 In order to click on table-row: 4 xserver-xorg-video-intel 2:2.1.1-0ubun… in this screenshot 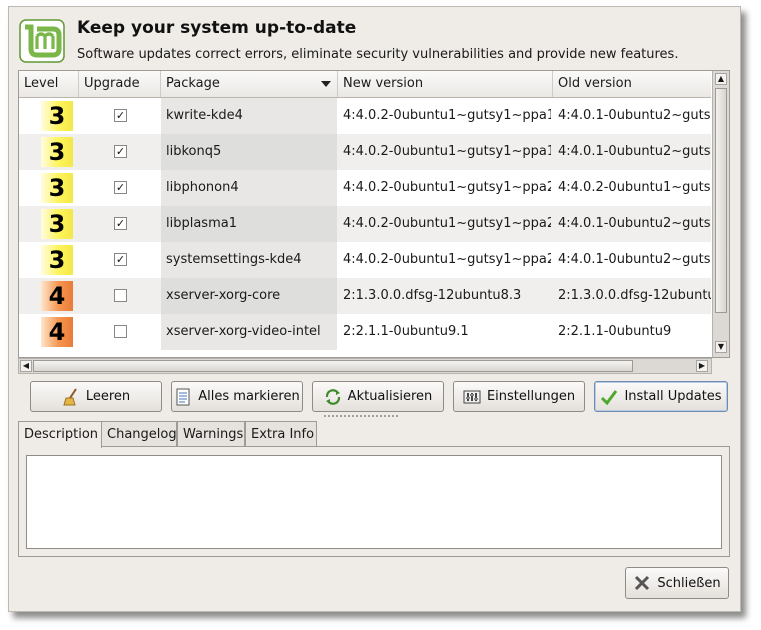, I will do `click(365, 332)`.